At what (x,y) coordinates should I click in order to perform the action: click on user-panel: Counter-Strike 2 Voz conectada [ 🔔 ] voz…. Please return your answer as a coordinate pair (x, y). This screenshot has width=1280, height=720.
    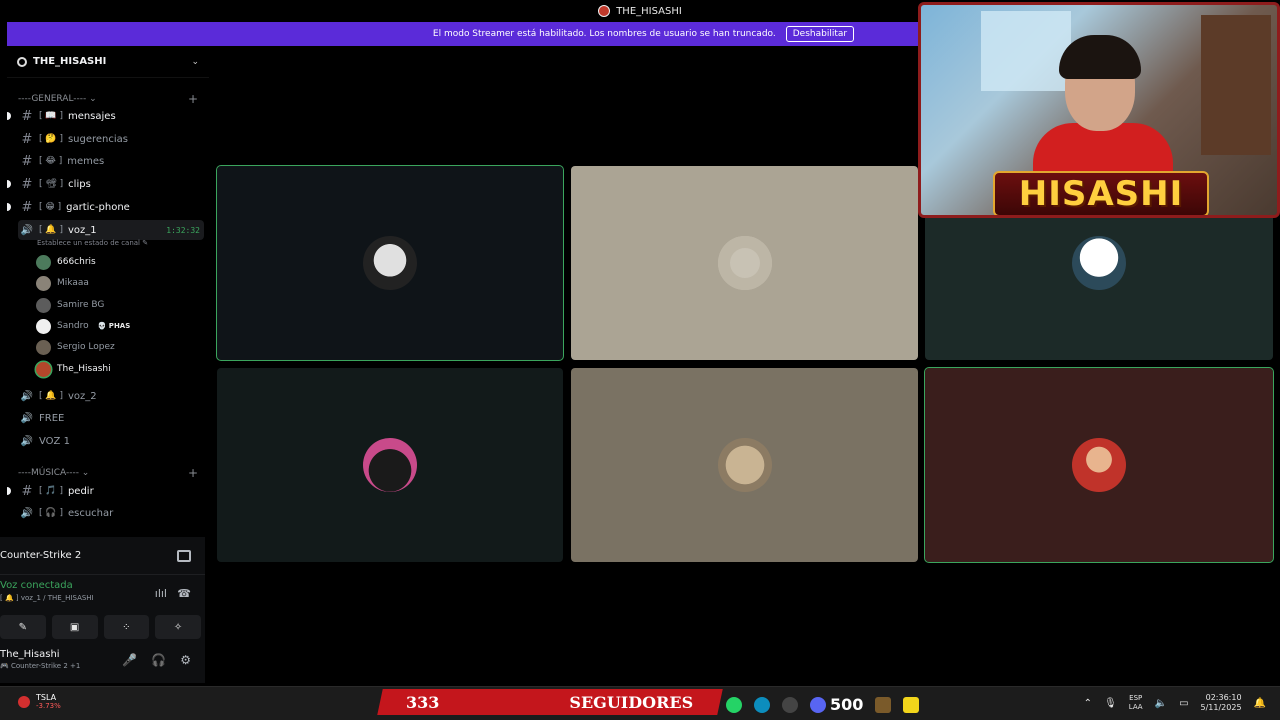
    Looking at the image, I should click on (102, 610).